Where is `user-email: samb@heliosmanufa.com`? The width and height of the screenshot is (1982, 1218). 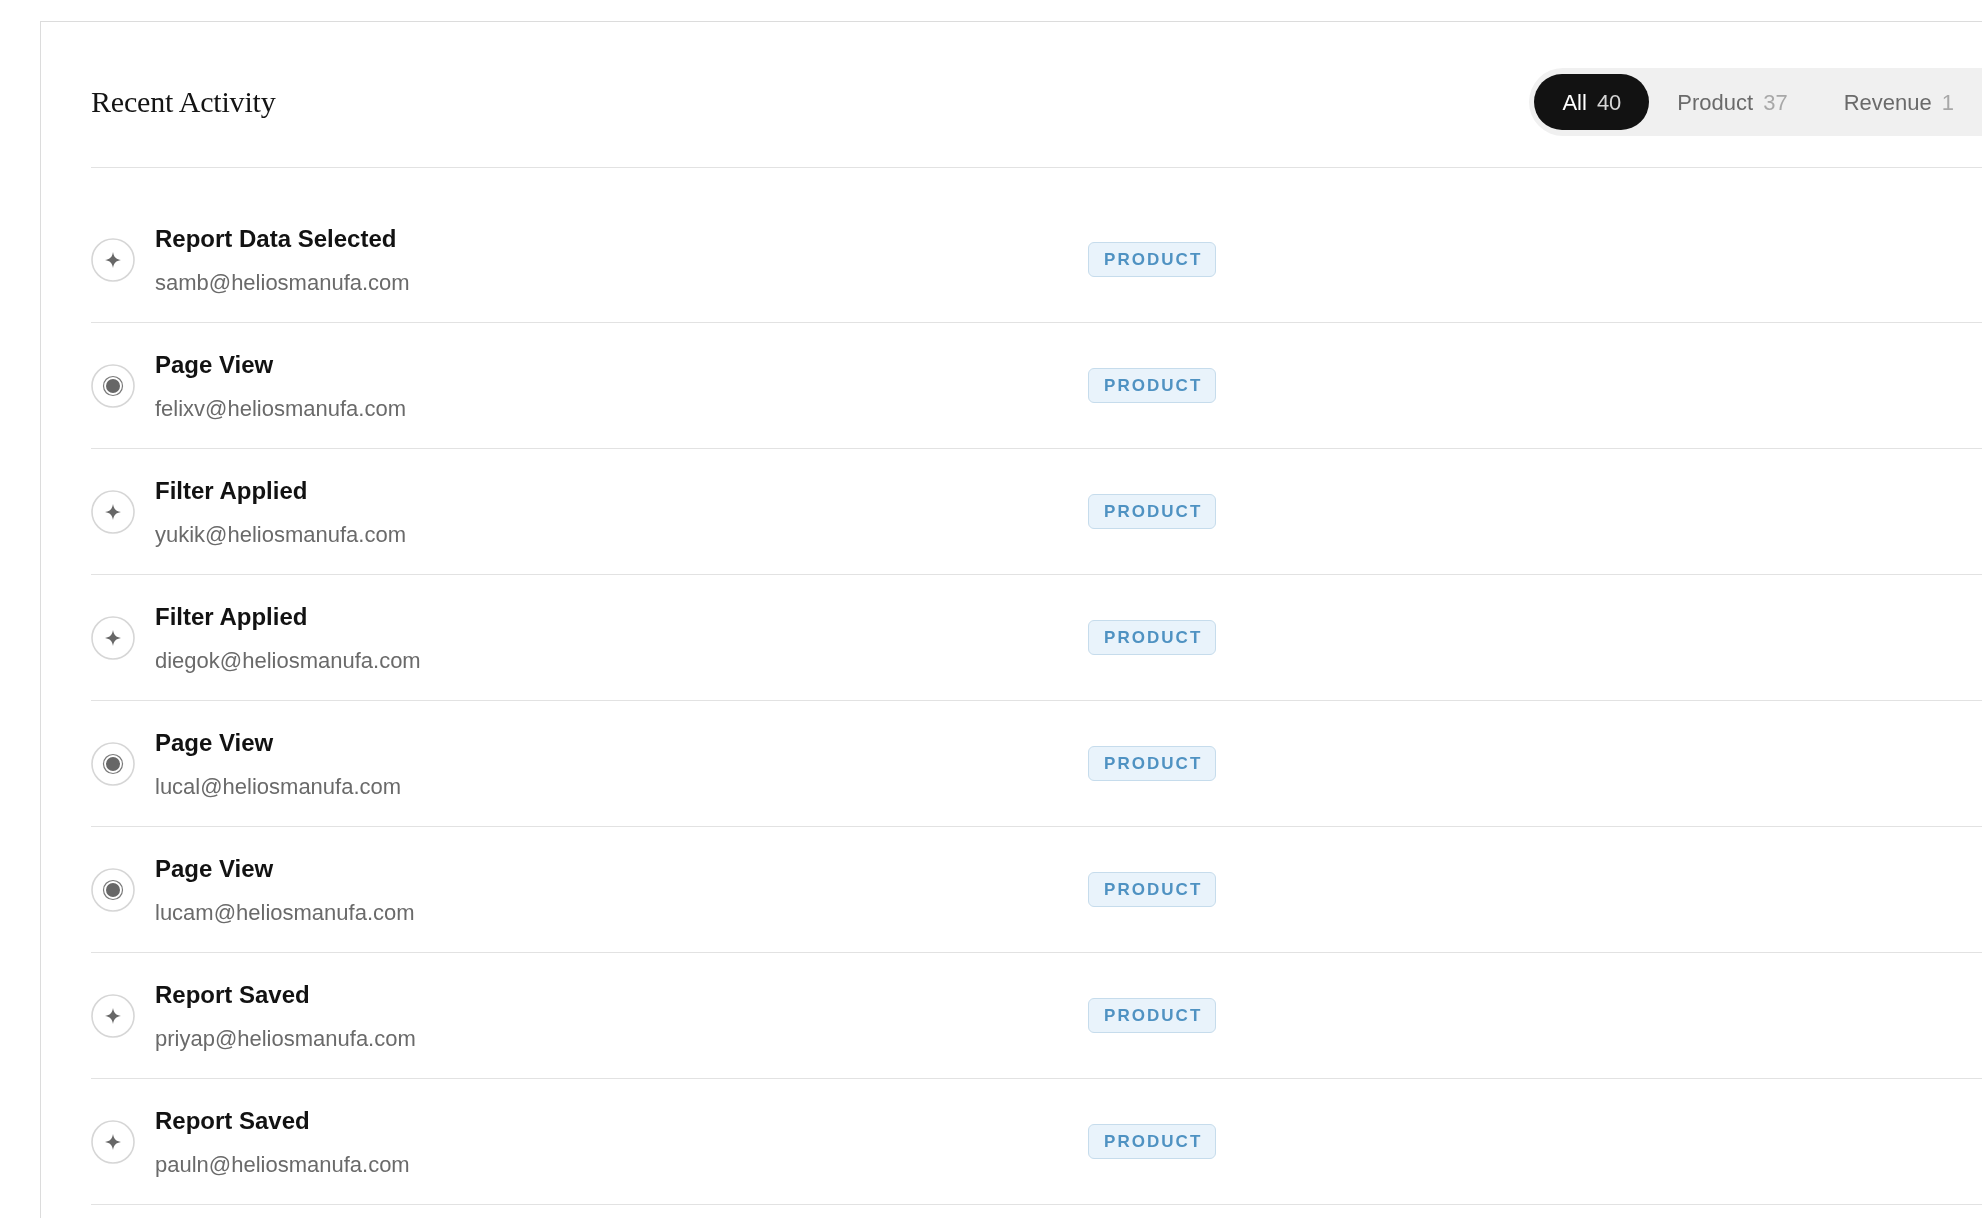
user-email: samb@heliosmanufa.com is located at coordinates (283, 282).